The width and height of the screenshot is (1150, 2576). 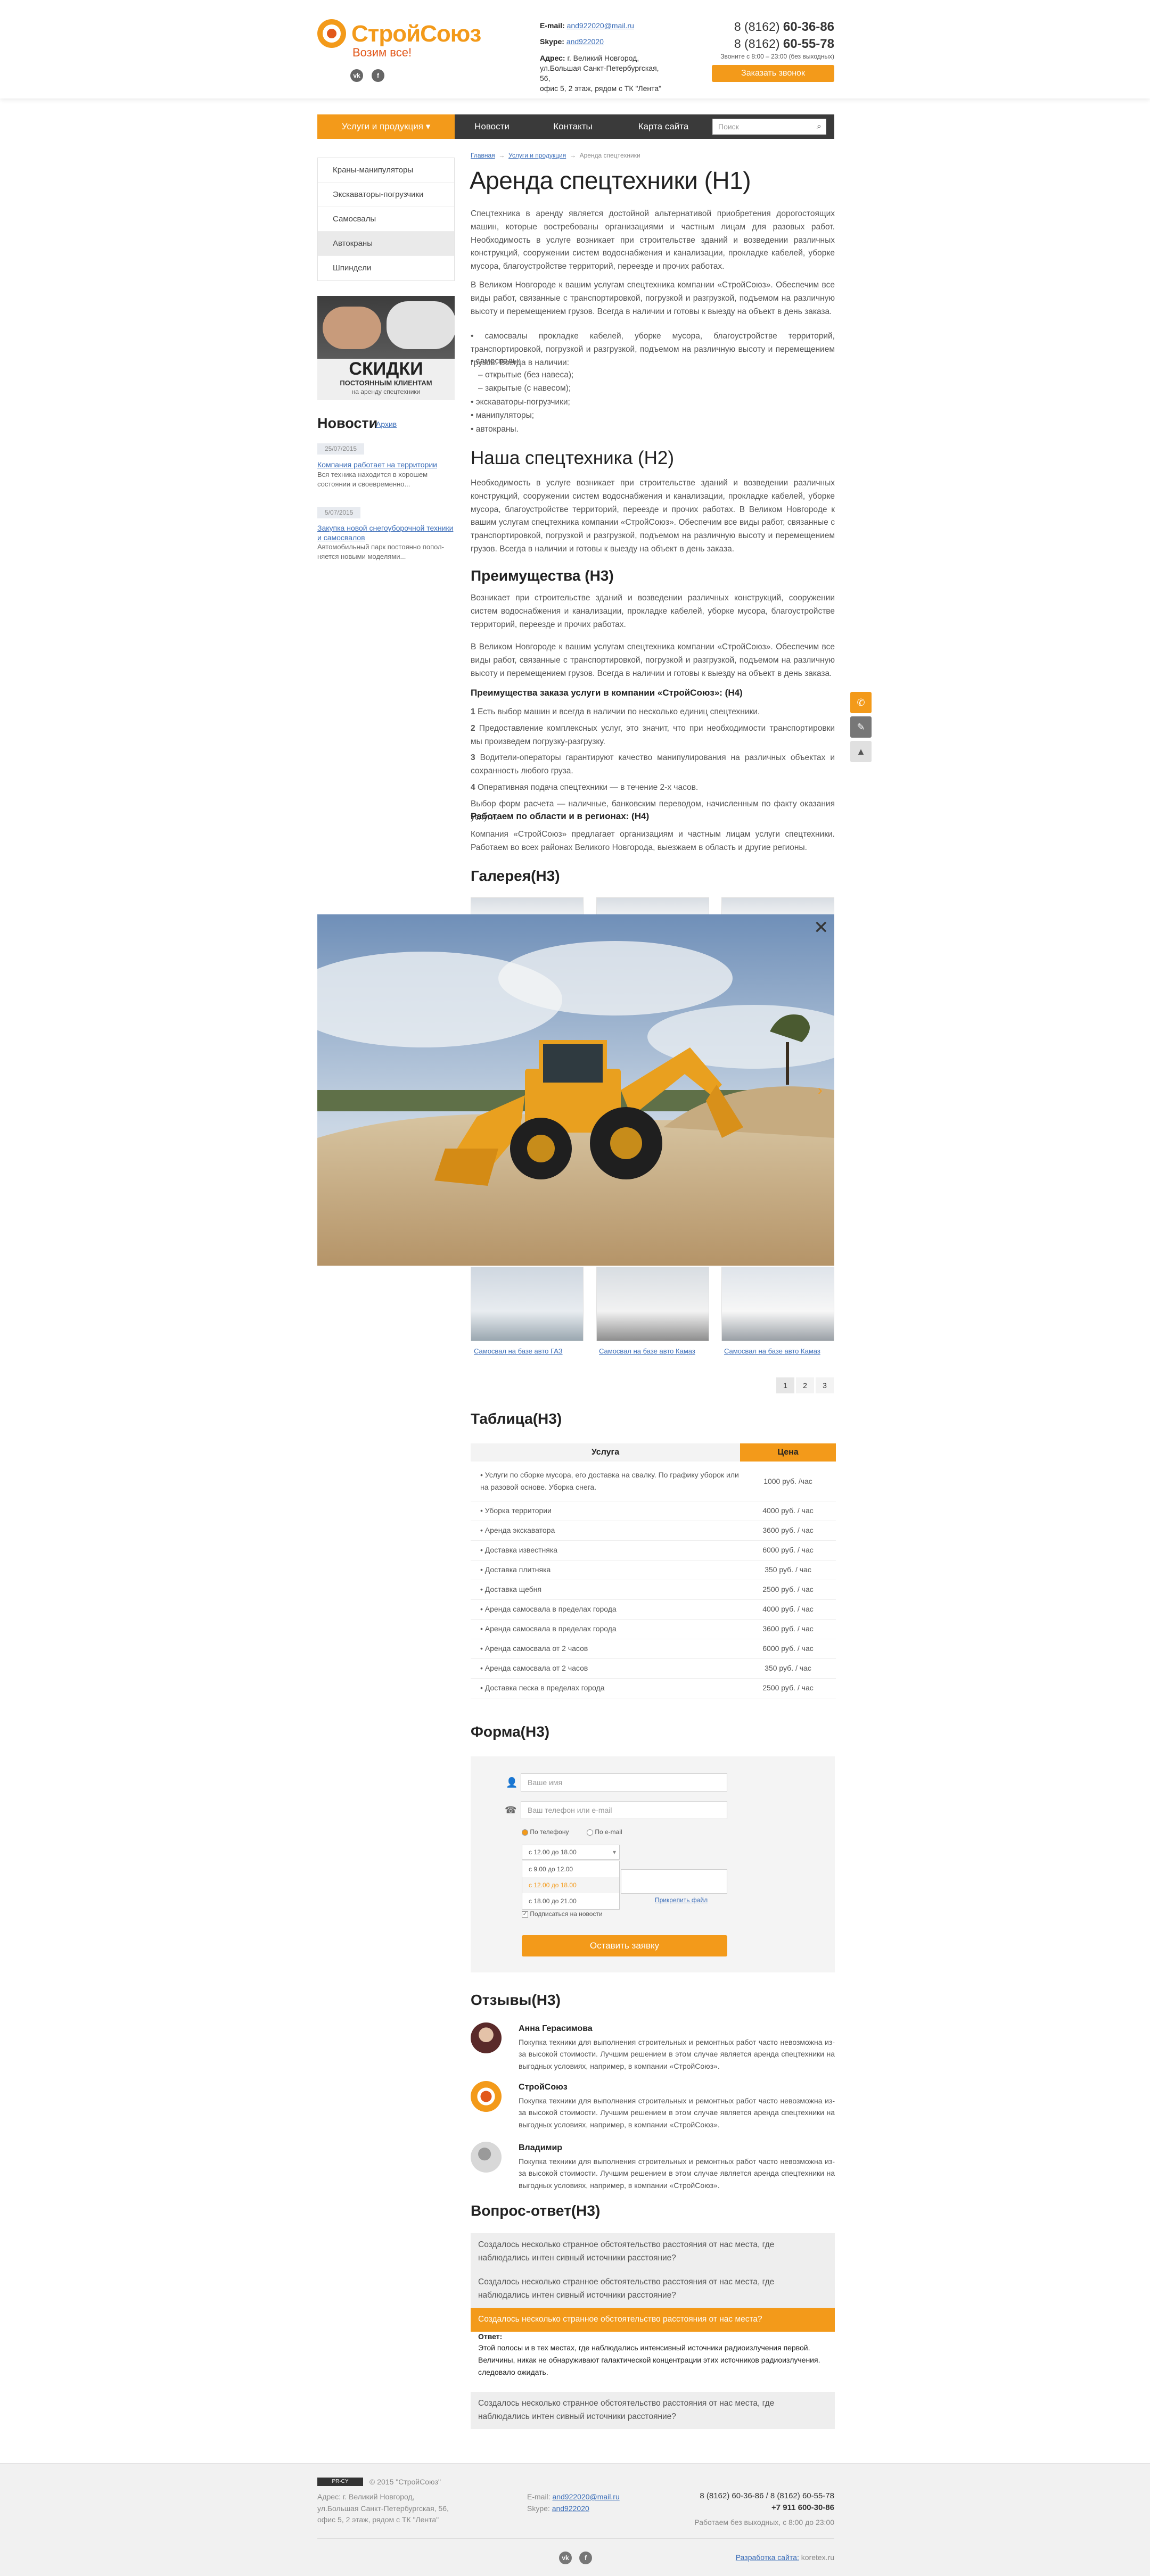 I want to click on sidebar-item-spindles: Шпиндели, so click(x=386, y=268).